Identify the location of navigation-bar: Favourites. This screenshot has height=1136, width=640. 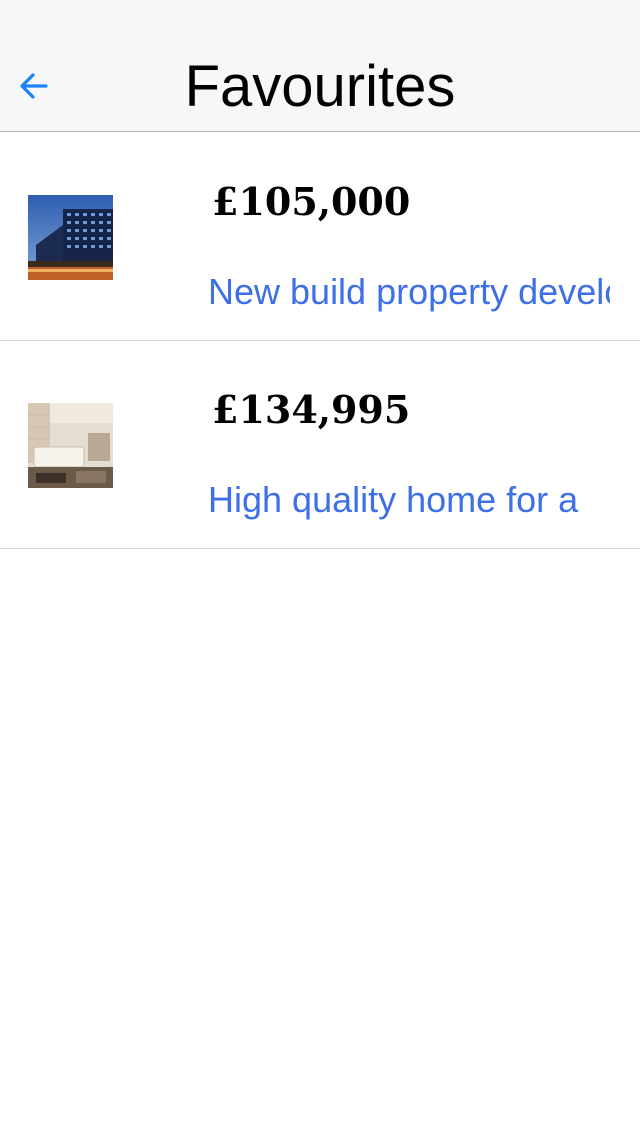
(320, 66).